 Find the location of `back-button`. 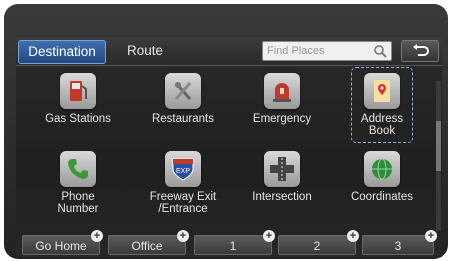

back-button is located at coordinates (420, 51).